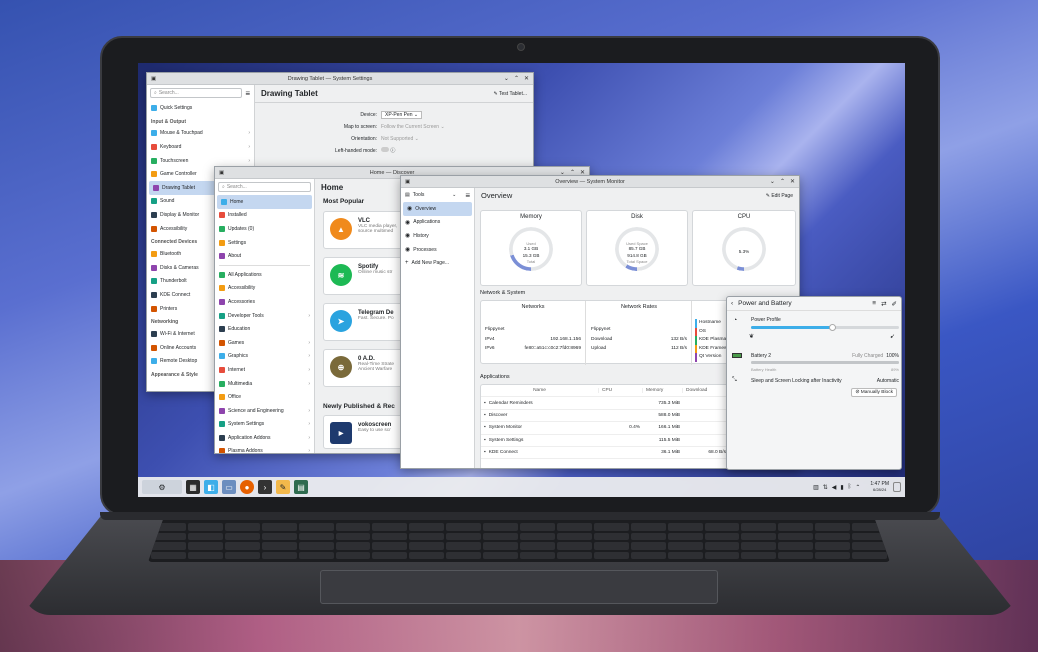 Image resolution: width=1038 pixels, height=652 pixels. Describe the element at coordinates (621, 391) in the screenshot. I see `column-header-cpu: CPU` at that location.